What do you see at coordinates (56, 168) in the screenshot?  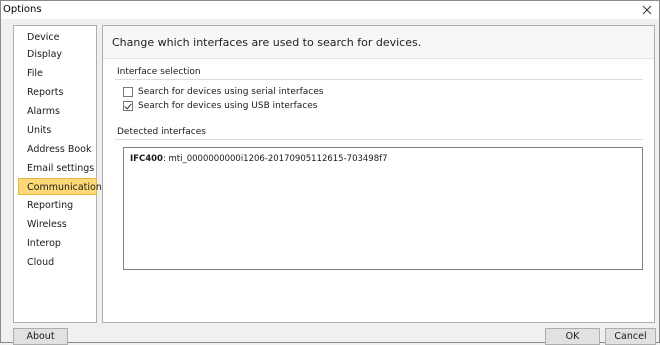 I see `sidebar-item-email-settings: Email settings` at bounding box center [56, 168].